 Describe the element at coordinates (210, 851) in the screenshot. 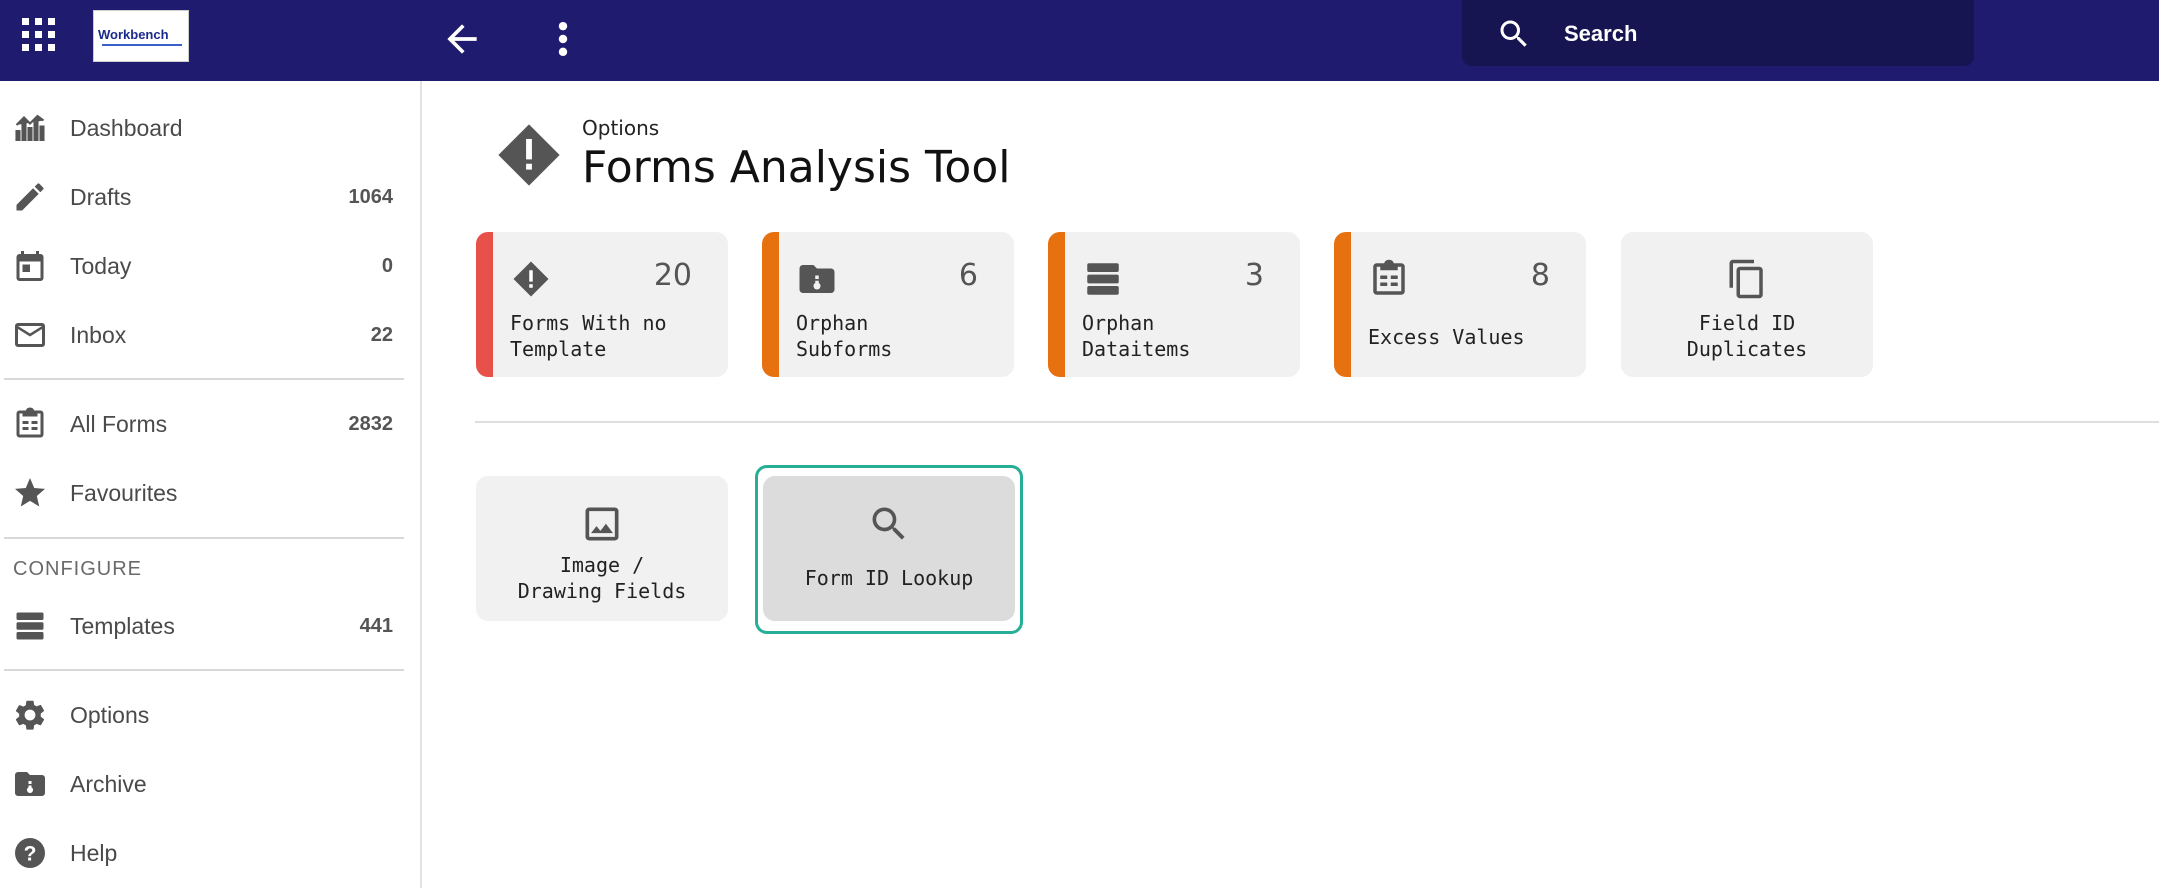

I see `sidebar-item-help: ? Help` at that location.